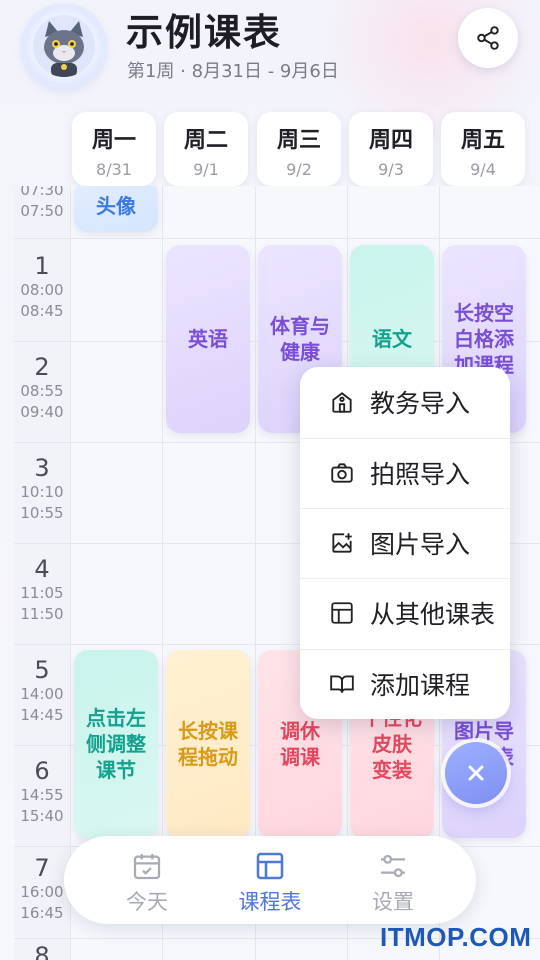 The height and width of the screenshot is (960, 540). I want to click on close-menu-button, so click(476, 773).